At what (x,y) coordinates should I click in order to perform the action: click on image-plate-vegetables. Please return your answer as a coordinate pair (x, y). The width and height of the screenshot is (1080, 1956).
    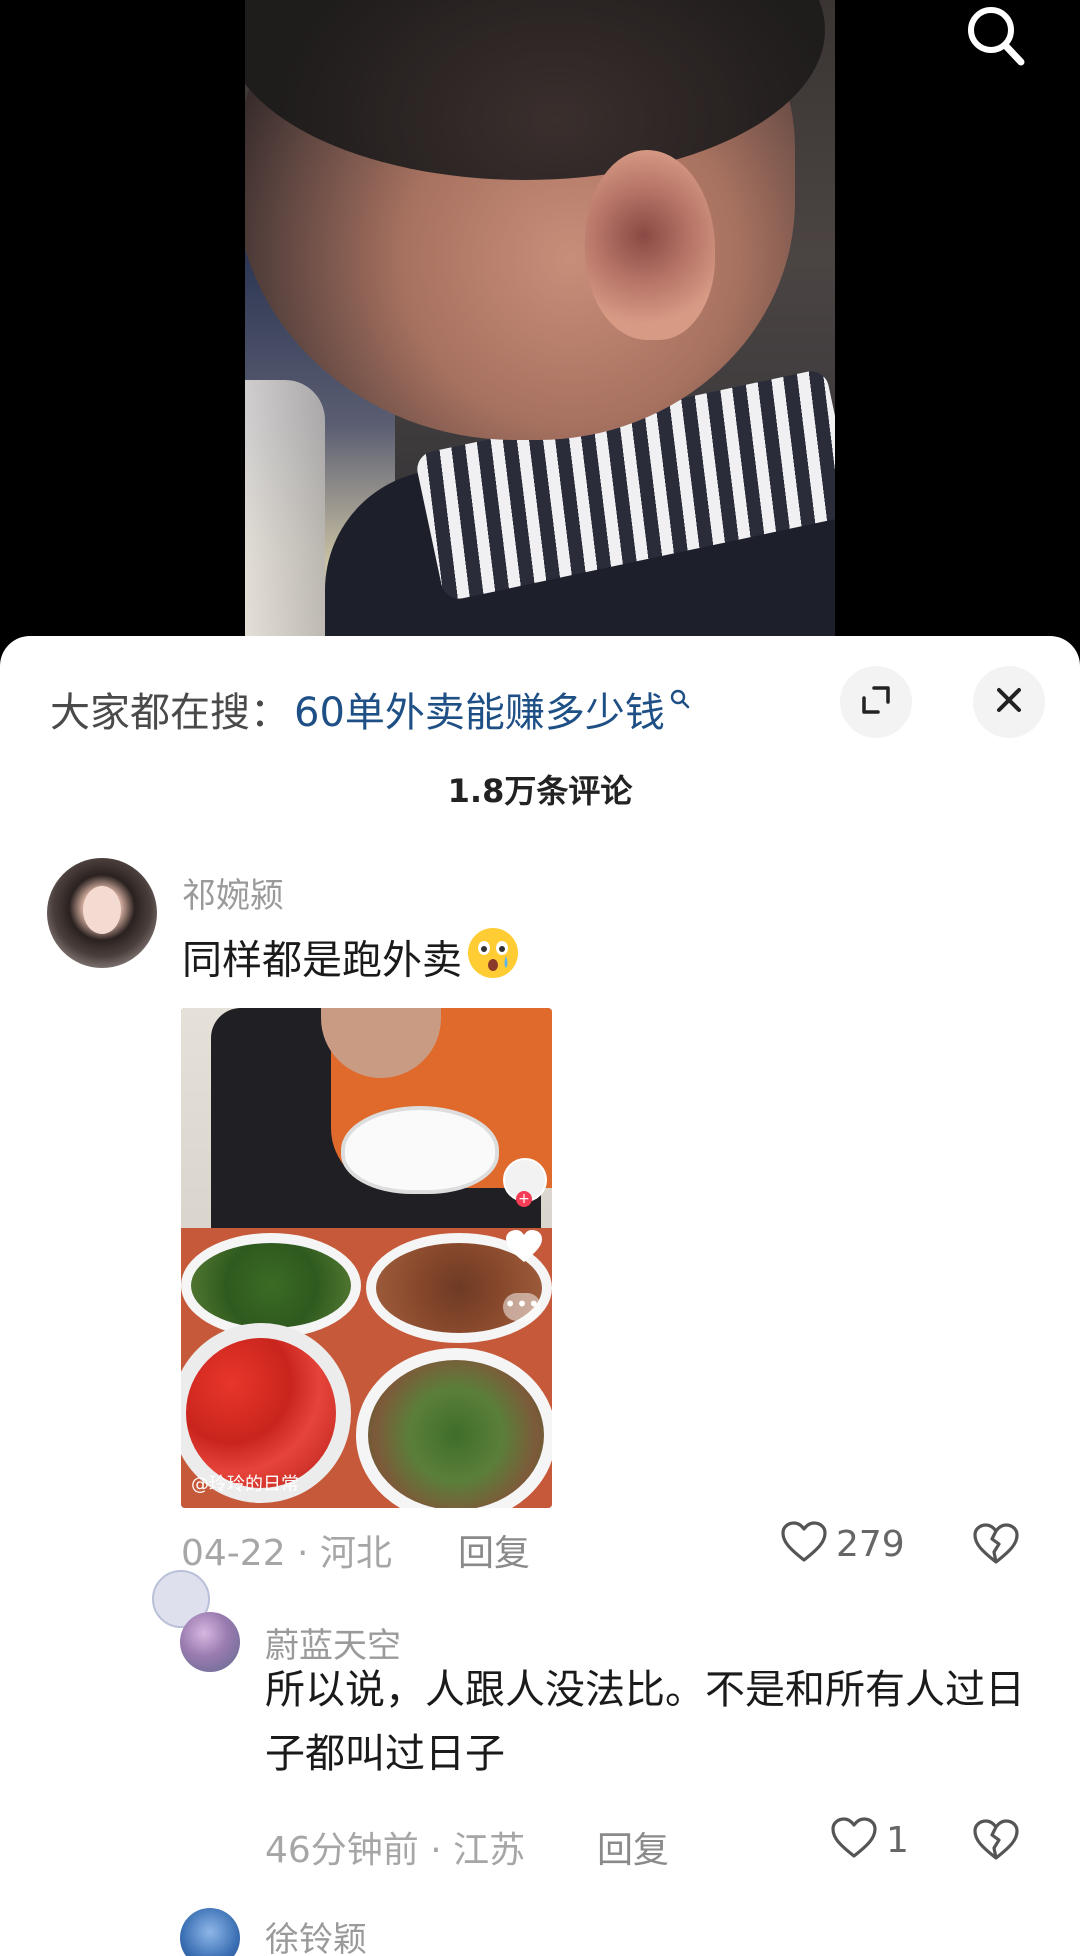
    Looking at the image, I should click on (454, 1428).